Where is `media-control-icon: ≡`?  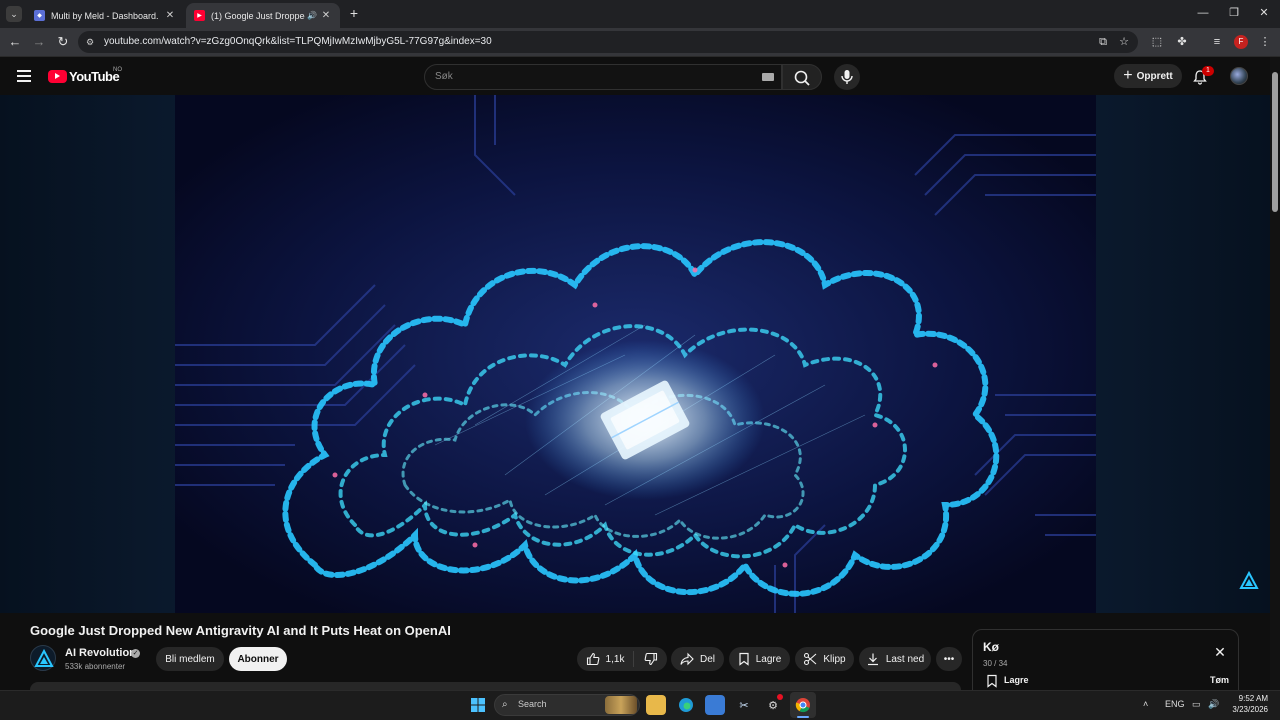
media-control-icon: ≡ is located at coordinates (1217, 42).